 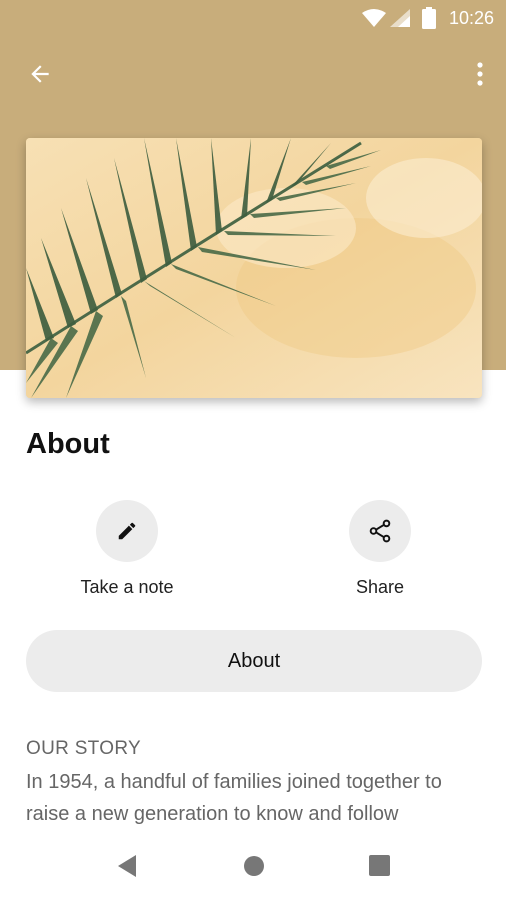 I want to click on share-action: Share, so click(x=380, y=549).